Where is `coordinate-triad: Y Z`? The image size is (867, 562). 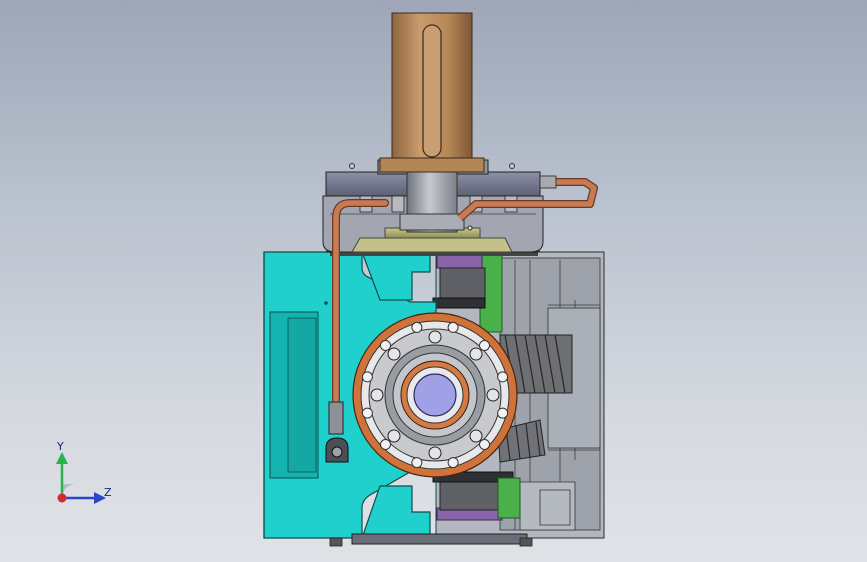 coordinate-triad: Y Z is located at coordinates (85, 480).